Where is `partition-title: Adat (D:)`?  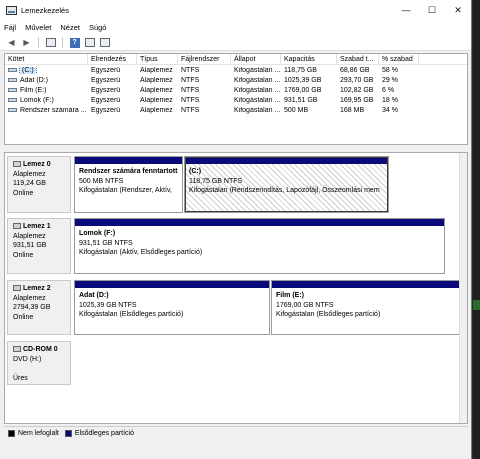
partition-title: Adat (D:) is located at coordinates (94, 295).